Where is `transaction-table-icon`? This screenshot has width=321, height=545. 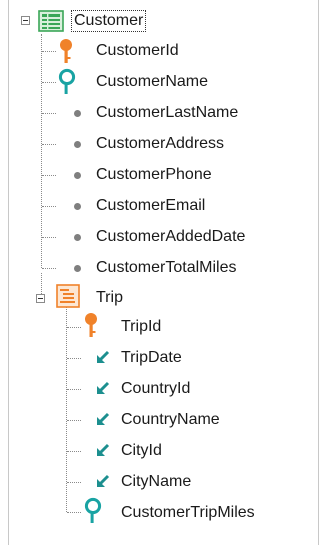
transaction-table-icon is located at coordinates (51, 23).